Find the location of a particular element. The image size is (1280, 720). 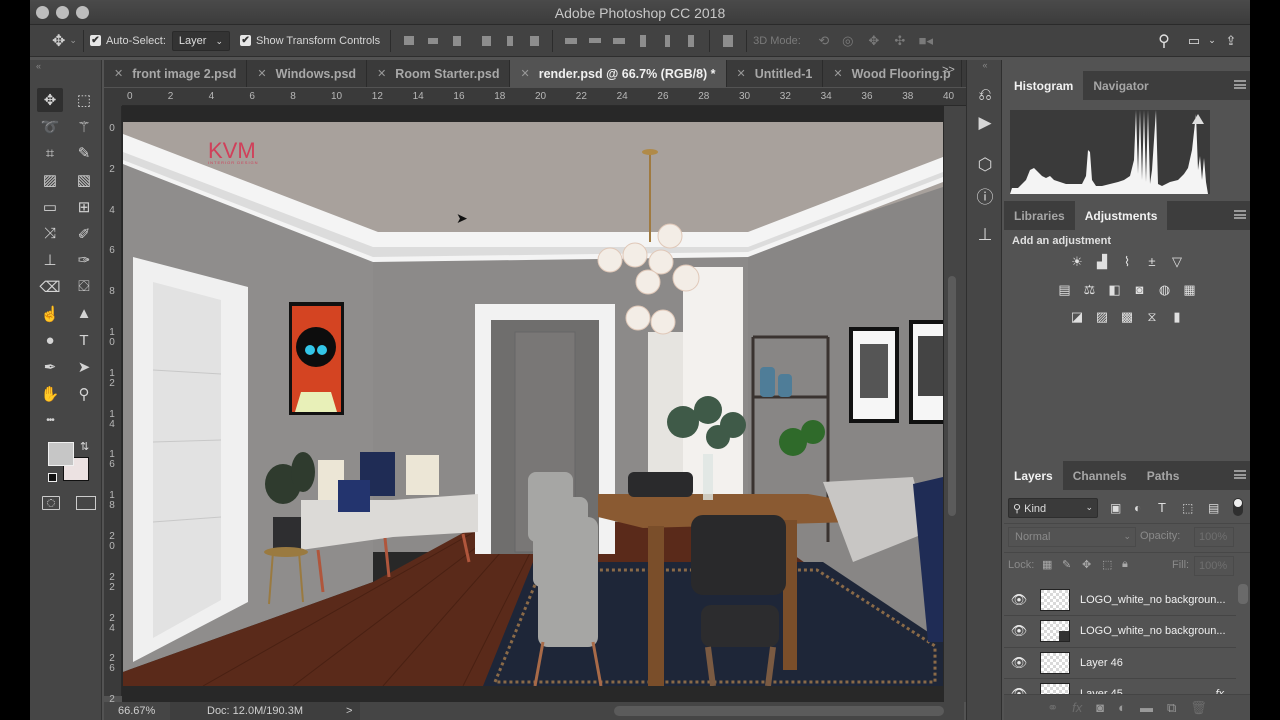

document-tab: ✕ render.psd @ 66.7% (RGB/8) * is located at coordinates (618, 73).